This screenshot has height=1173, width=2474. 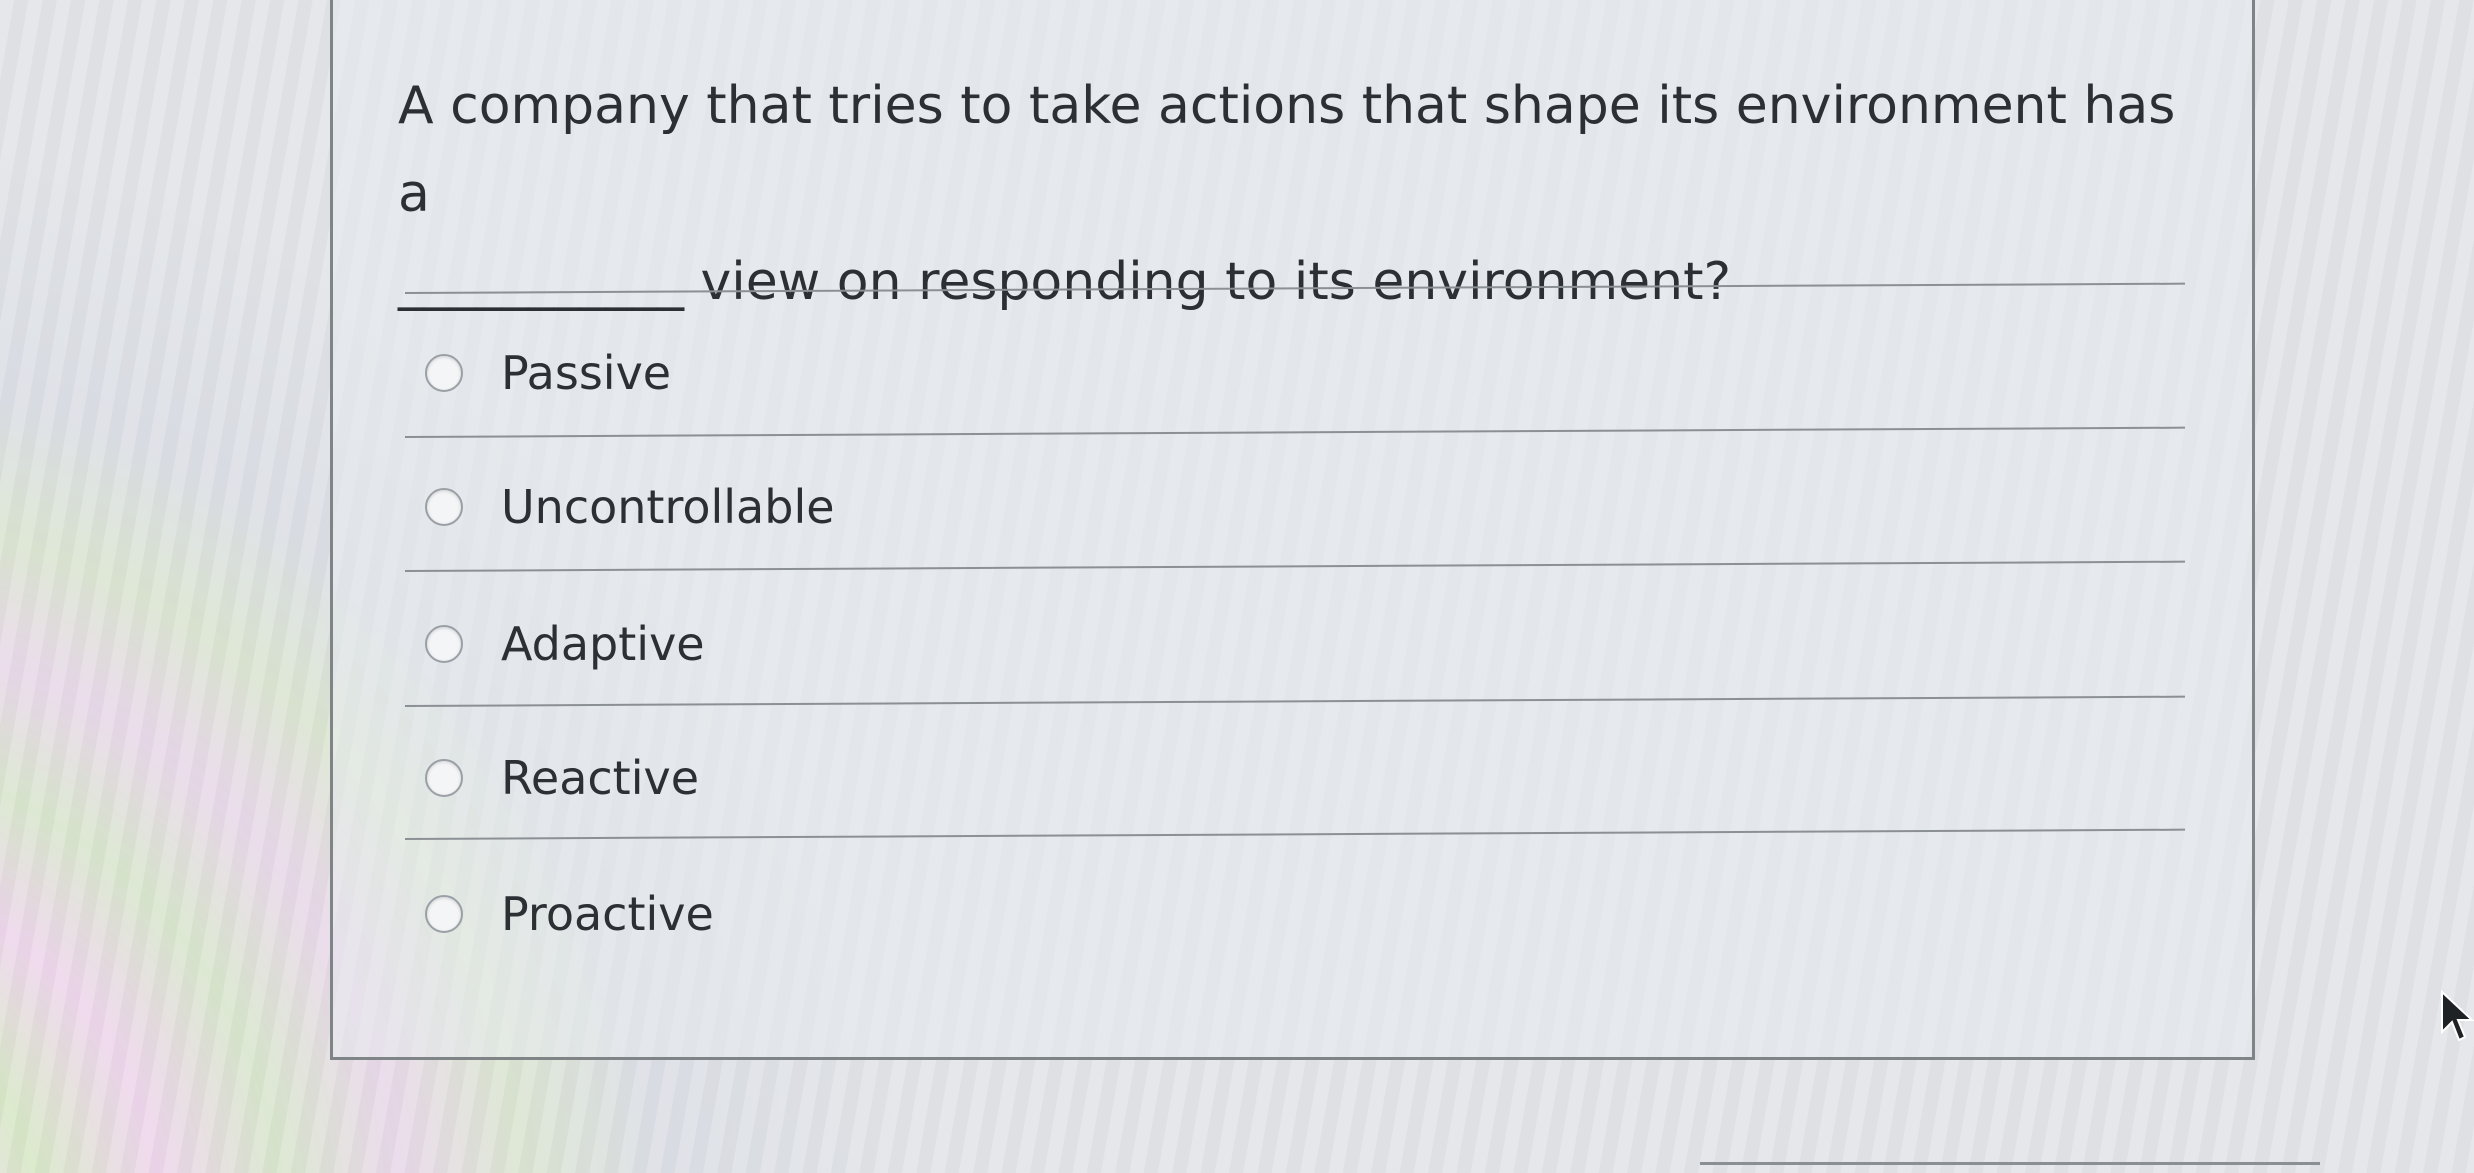 I want to click on option-passive: Passive, so click(x=548, y=373).